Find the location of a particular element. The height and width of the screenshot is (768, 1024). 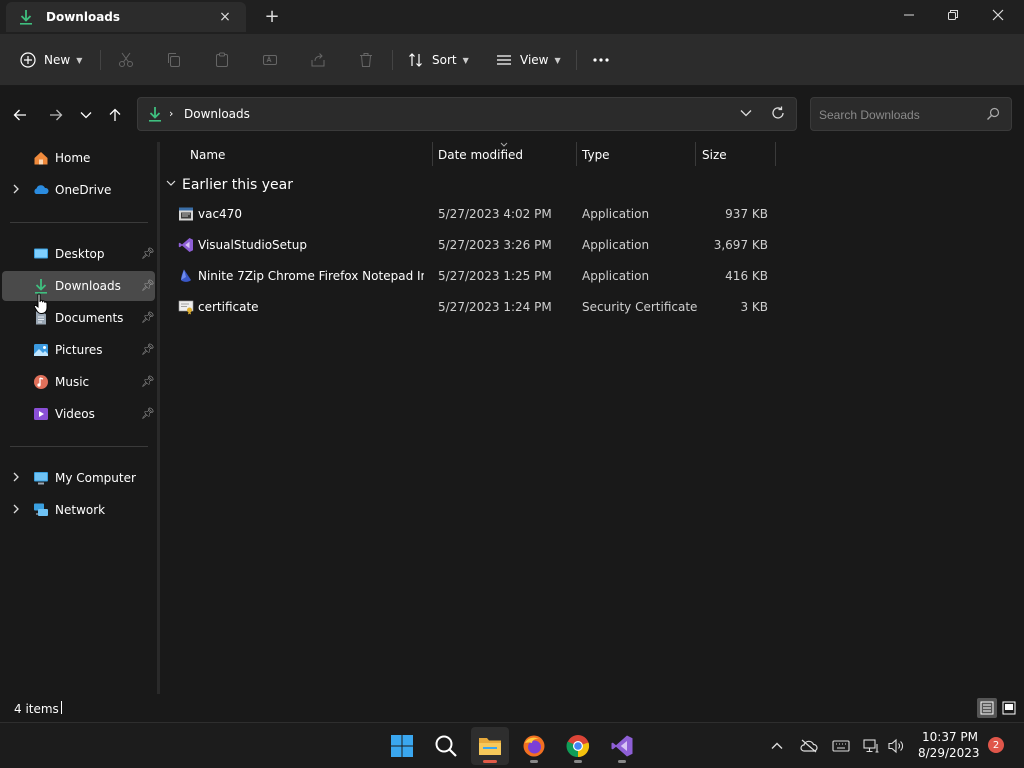

share-icon is located at coordinates (318, 60).